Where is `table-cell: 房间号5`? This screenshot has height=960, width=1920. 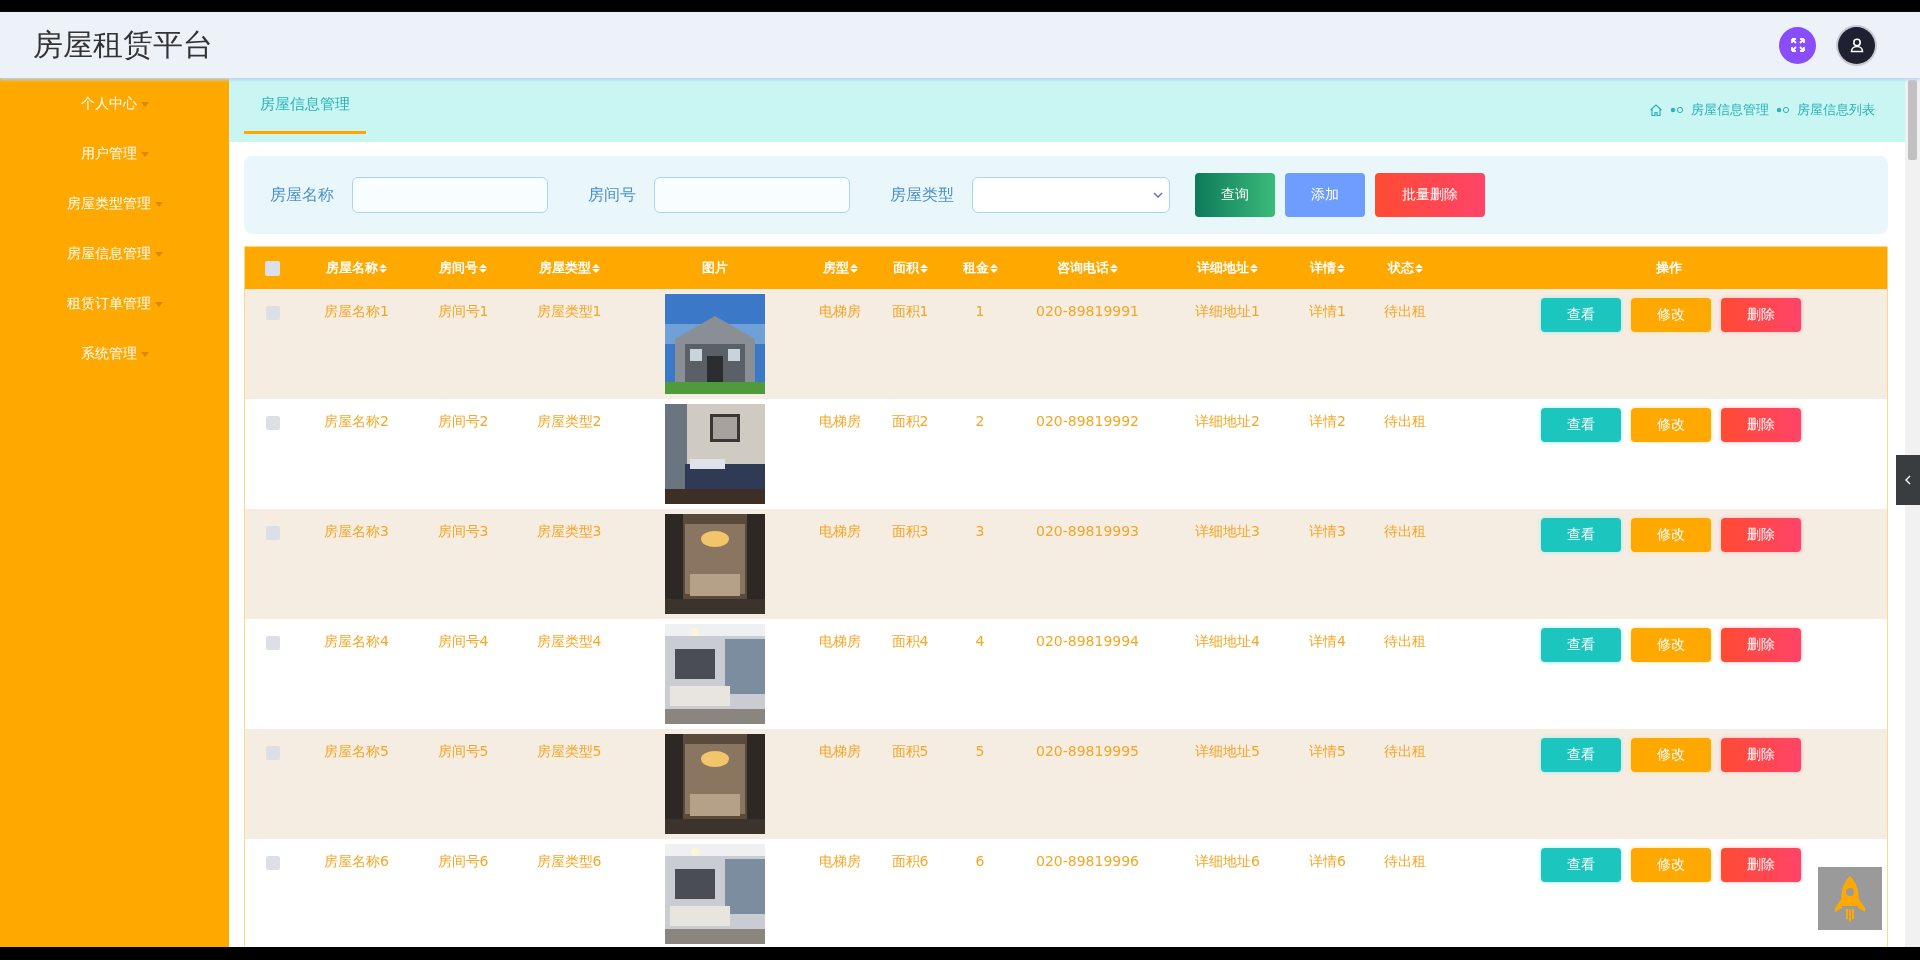
table-cell: 房间号5 is located at coordinates (463, 752).